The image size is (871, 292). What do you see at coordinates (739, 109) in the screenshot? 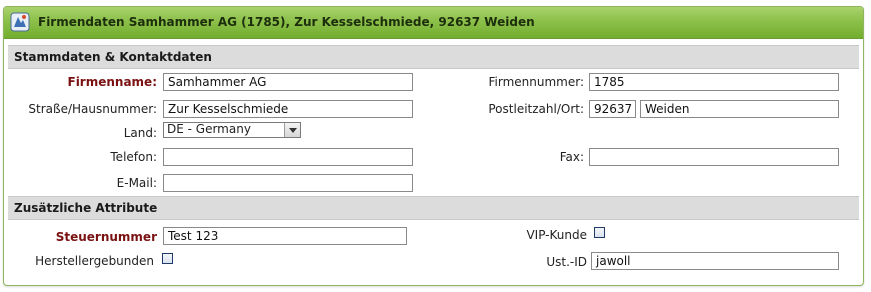
I see `ort-input: Weiden` at bounding box center [739, 109].